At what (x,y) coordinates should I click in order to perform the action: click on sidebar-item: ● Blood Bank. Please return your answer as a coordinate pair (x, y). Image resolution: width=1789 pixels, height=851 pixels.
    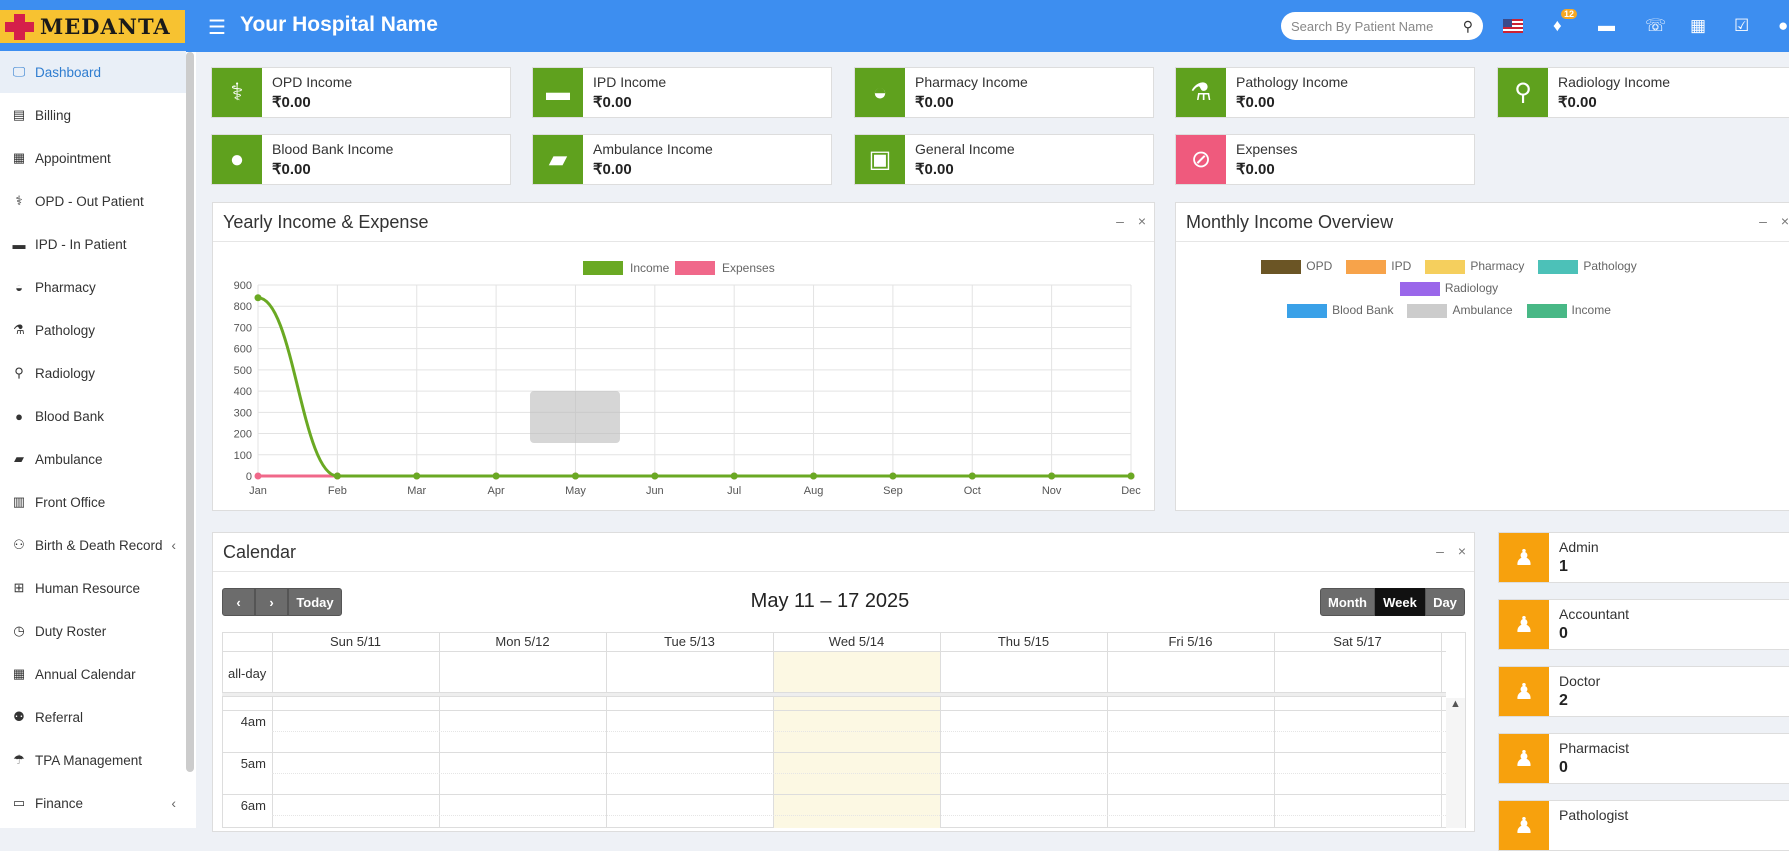
    Looking at the image, I should click on (93, 416).